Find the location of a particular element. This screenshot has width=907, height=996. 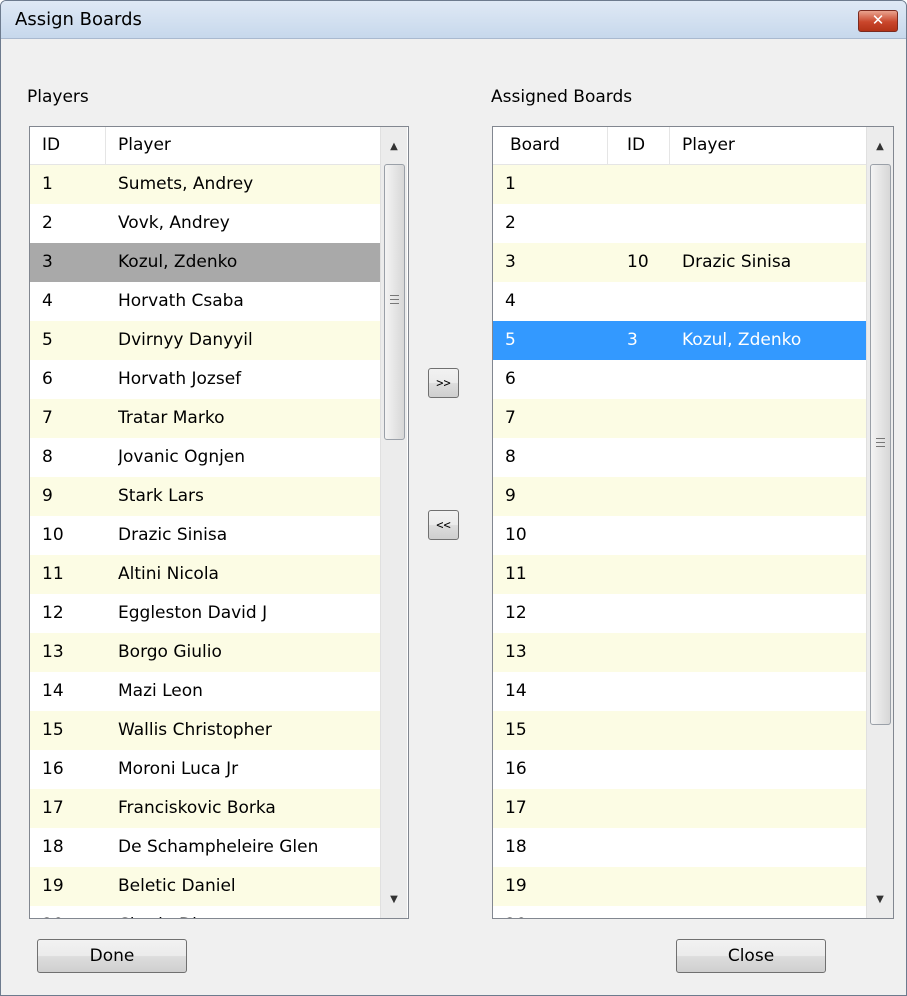

player-row: 10 Drazic Sinisa is located at coordinates (205, 535).